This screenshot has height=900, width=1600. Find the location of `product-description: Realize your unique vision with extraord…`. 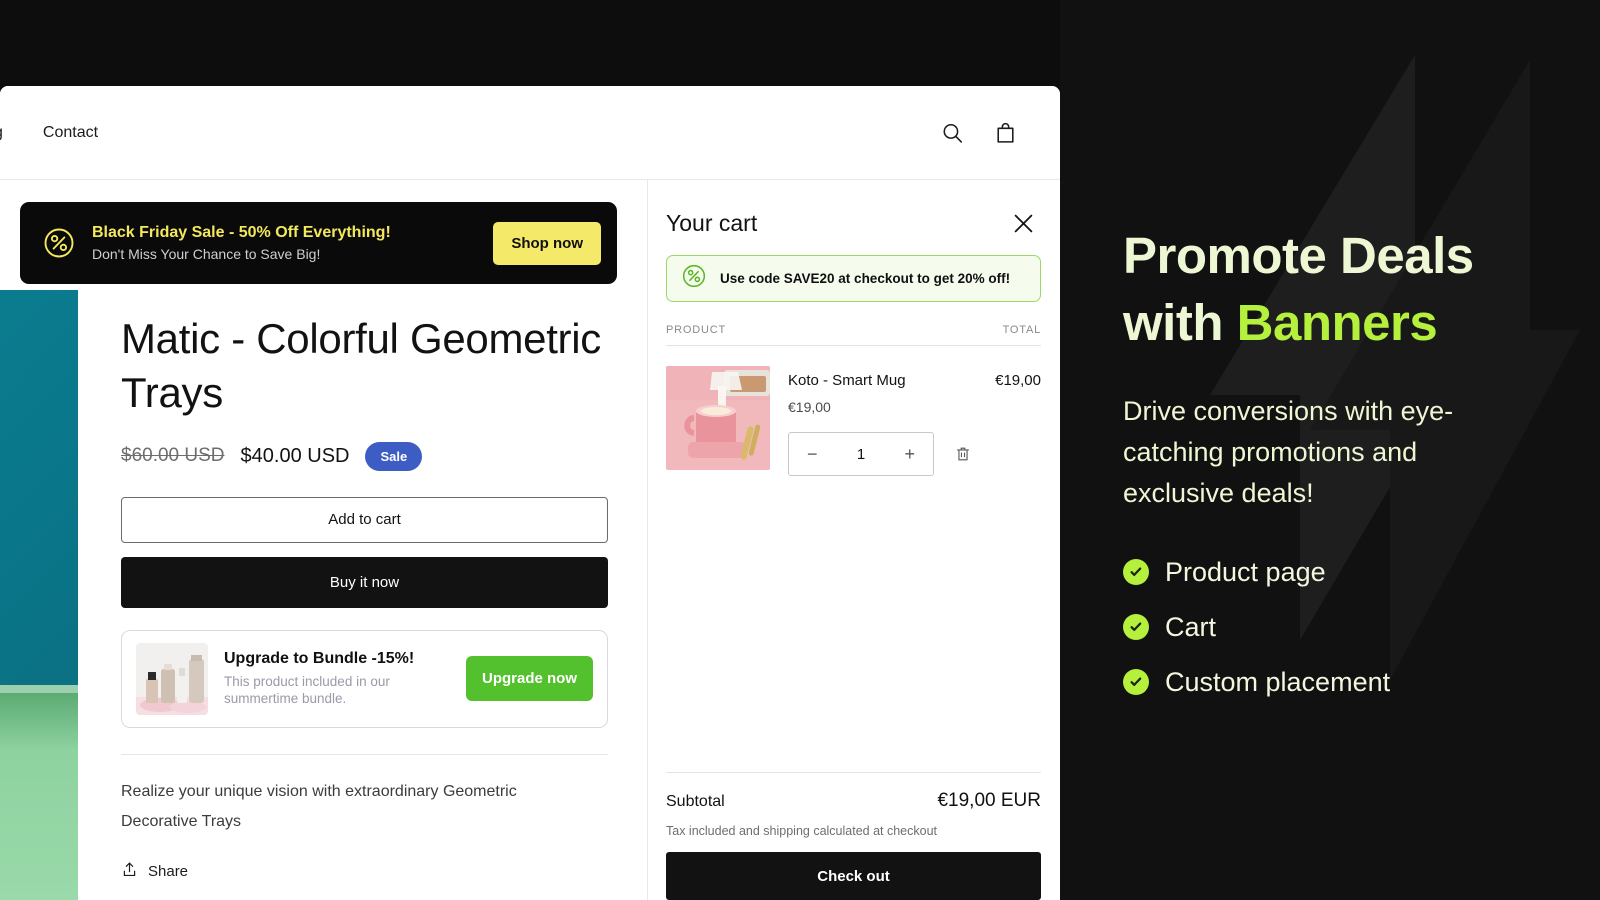

product-description: Realize your unique vision with extraord… is located at coordinates (319, 806).